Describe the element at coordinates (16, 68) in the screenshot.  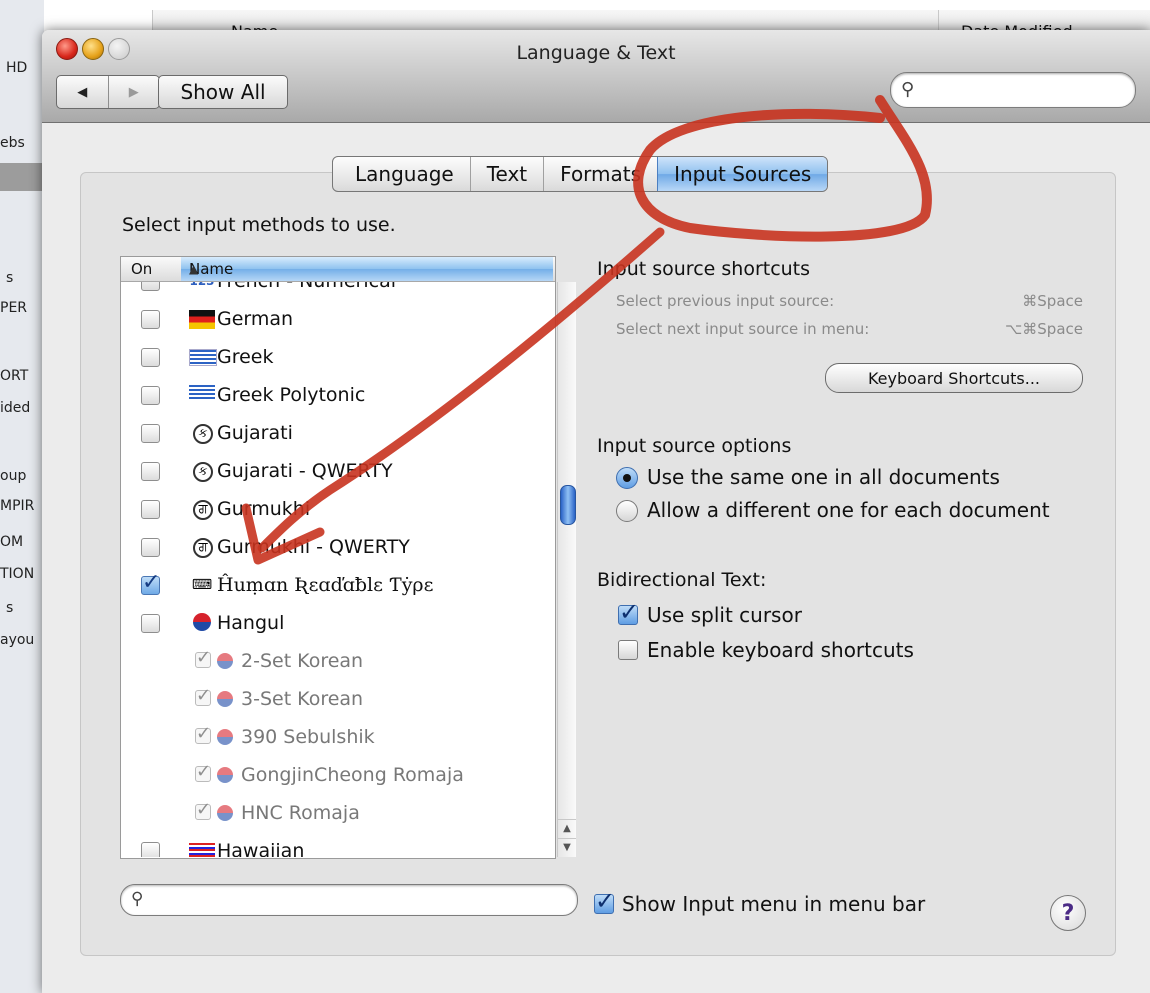
I see `finder-sidebar-item: HD` at that location.